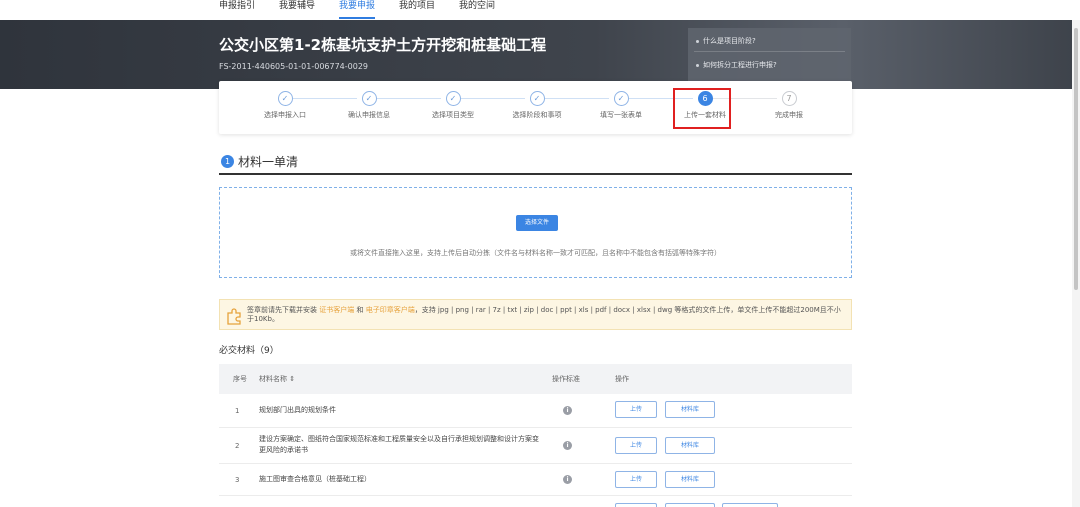 The height and width of the screenshot is (507, 1080). I want to click on nav-my-projects: 我的项目, so click(417, 6).